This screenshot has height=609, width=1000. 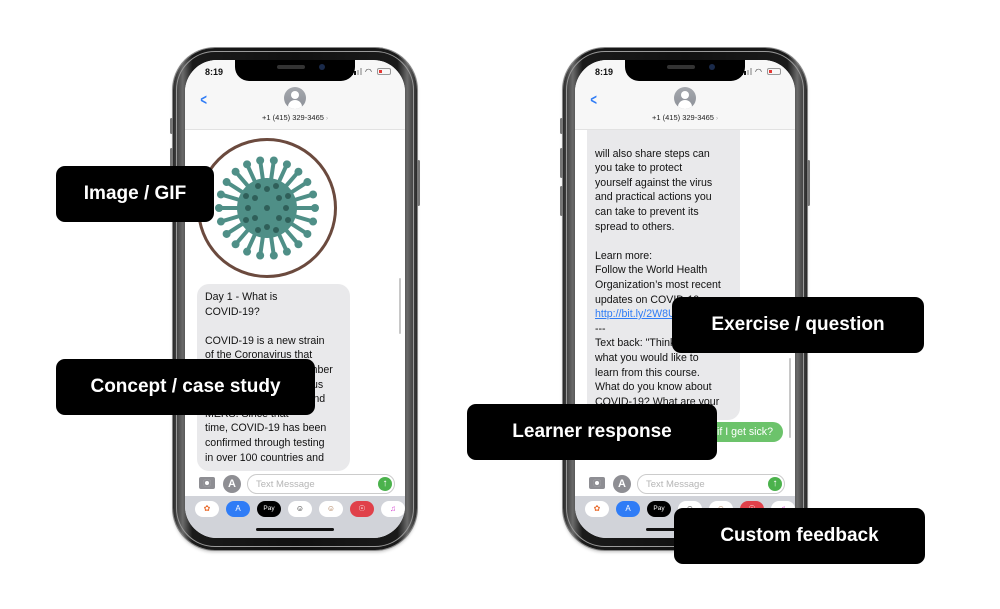 What do you see at coordinates (362, 509) in the screenshot?
I see `image-search-icon: ☉` at bounding box center [362, 509].